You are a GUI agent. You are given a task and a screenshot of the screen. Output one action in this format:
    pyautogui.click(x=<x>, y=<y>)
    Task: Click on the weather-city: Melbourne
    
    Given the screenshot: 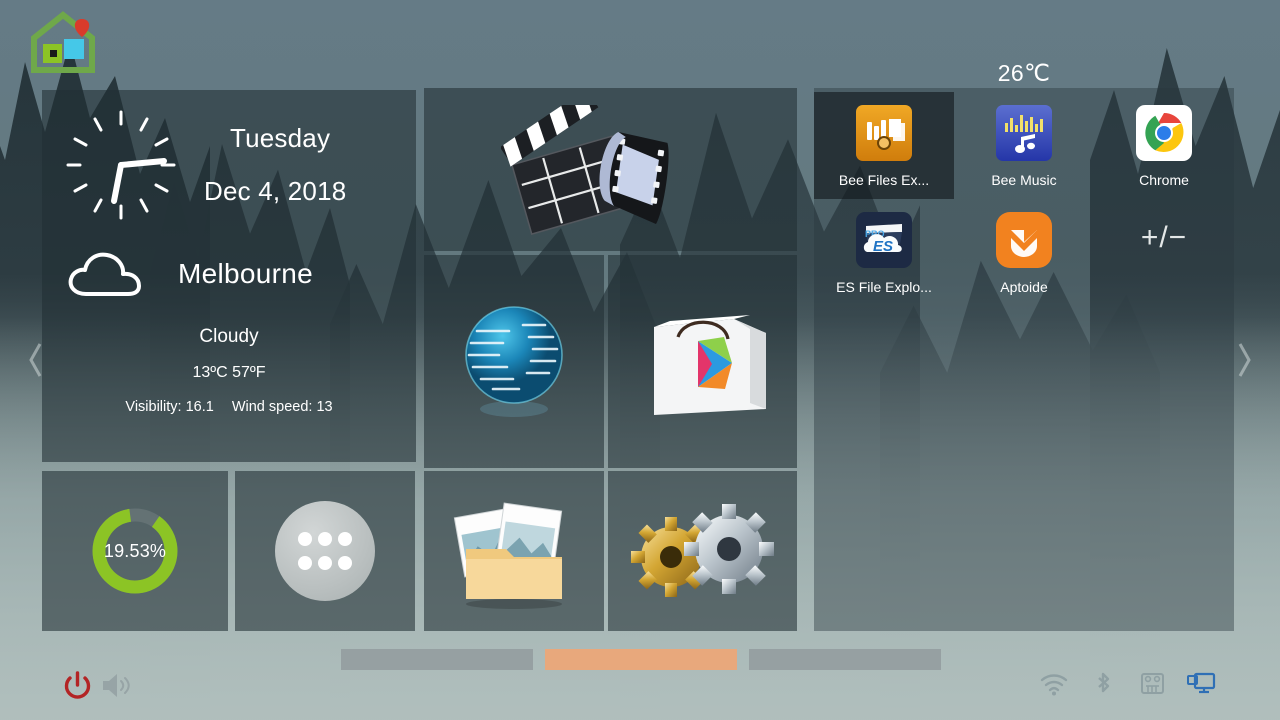 What is the action you would take?
    pyautogui.click(x=246, y=273)
    